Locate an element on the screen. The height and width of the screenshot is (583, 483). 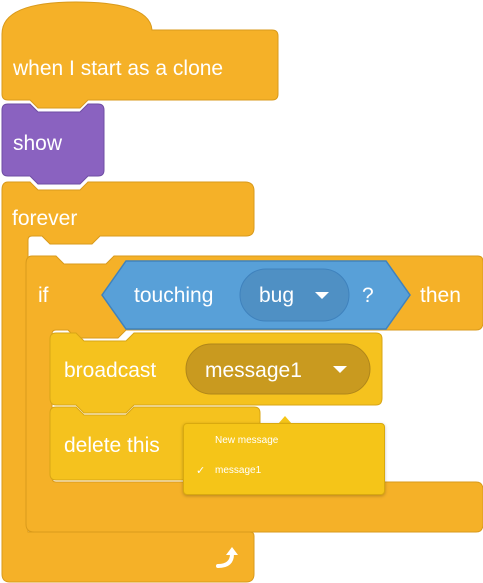
broadcast-block: broadcast message1 is located at coordinates (216, 373).